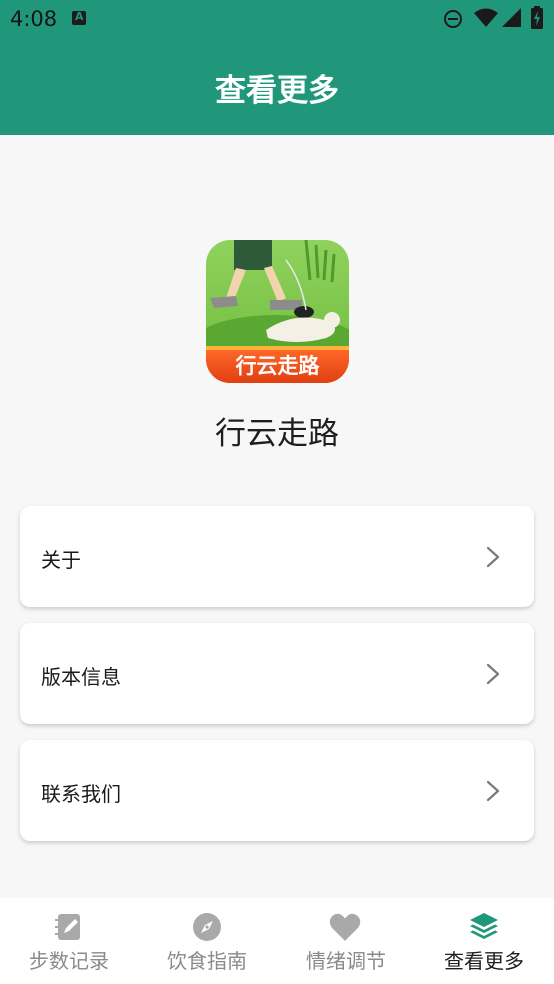 The width and height of the screenshot is (554, 984). What do you see at coordinates (207, 961) in the screenshot?
I see `nav-label: 饮食指南` at bounding box center [207, 961].